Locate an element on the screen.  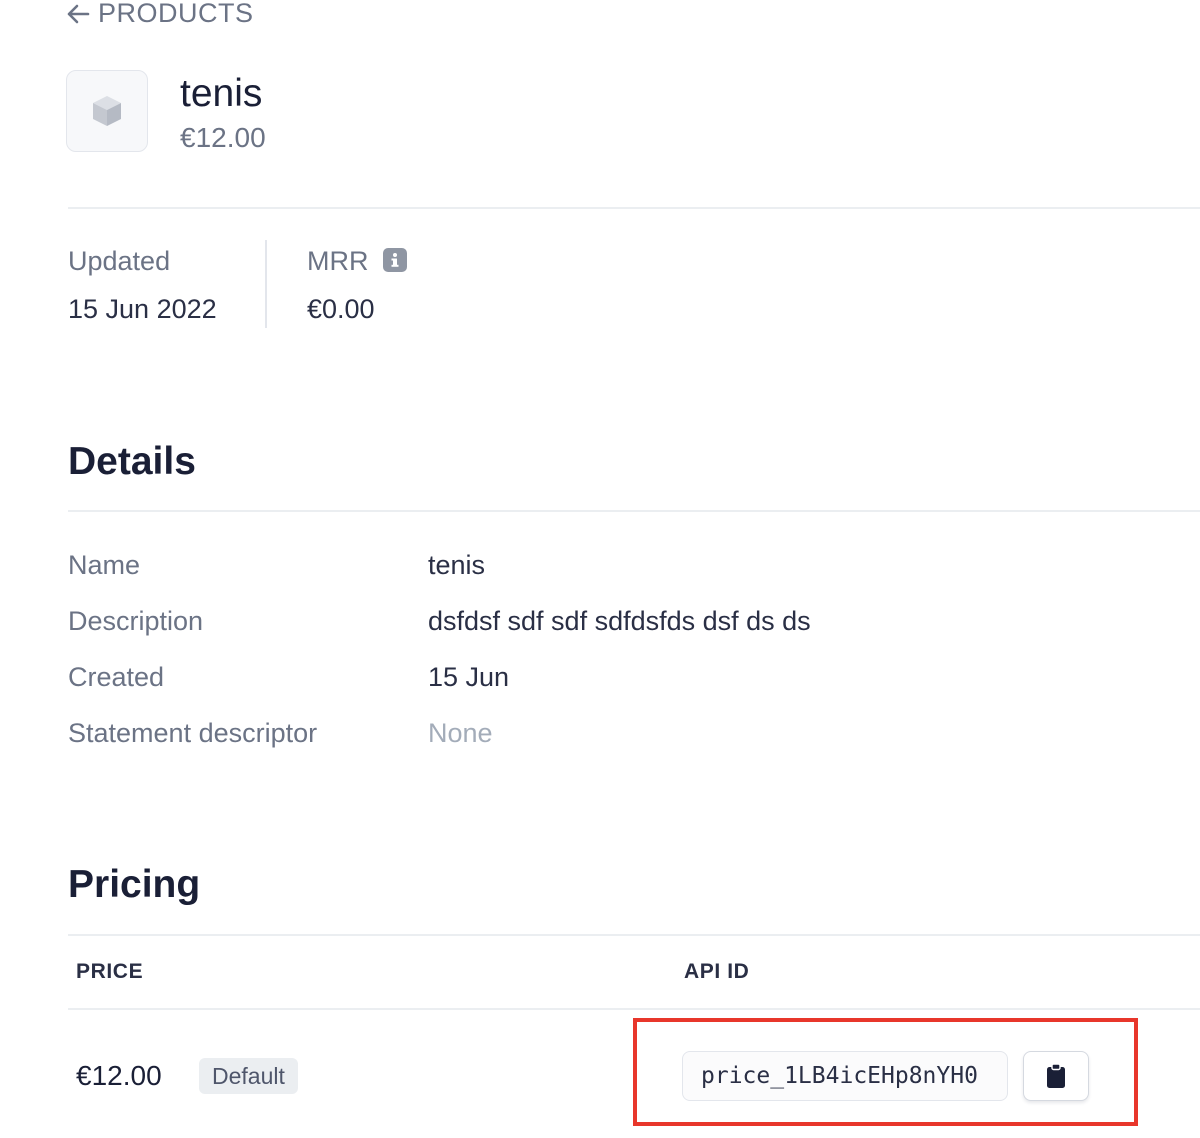
detail-label-created: Created is located at coordinates (116, 677).